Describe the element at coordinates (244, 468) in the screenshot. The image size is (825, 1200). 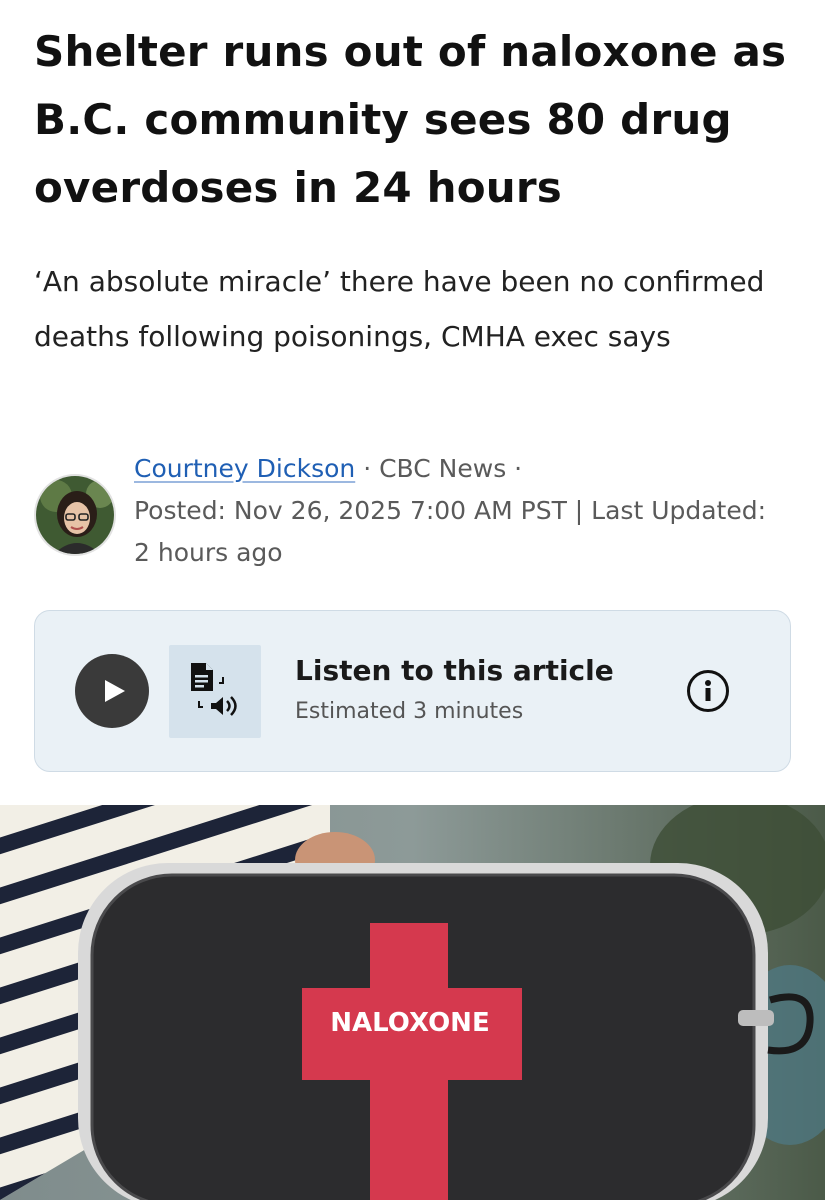
I see `author-link: Courtney Dickson` at that location.